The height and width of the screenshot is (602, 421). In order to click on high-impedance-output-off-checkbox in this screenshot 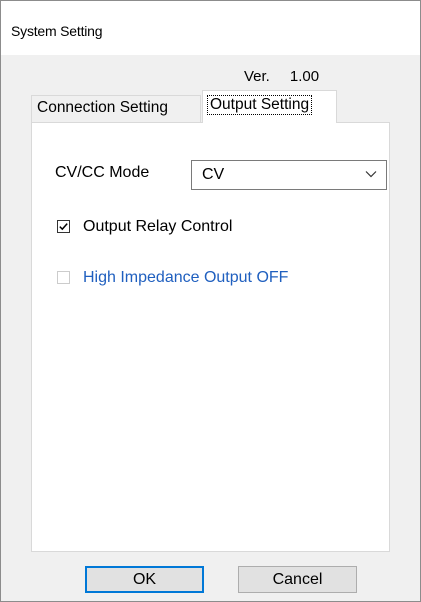, I will do `click(63, 277)`.